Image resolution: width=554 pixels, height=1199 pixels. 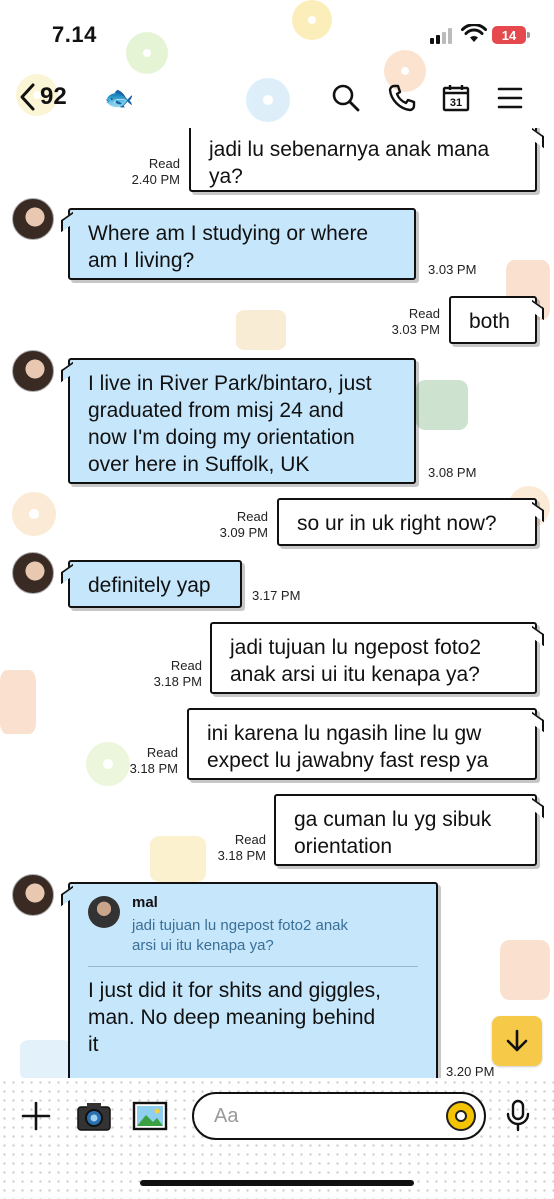 I want to click on chat-header: 92 🐟 31, so click(x=277, y=98).